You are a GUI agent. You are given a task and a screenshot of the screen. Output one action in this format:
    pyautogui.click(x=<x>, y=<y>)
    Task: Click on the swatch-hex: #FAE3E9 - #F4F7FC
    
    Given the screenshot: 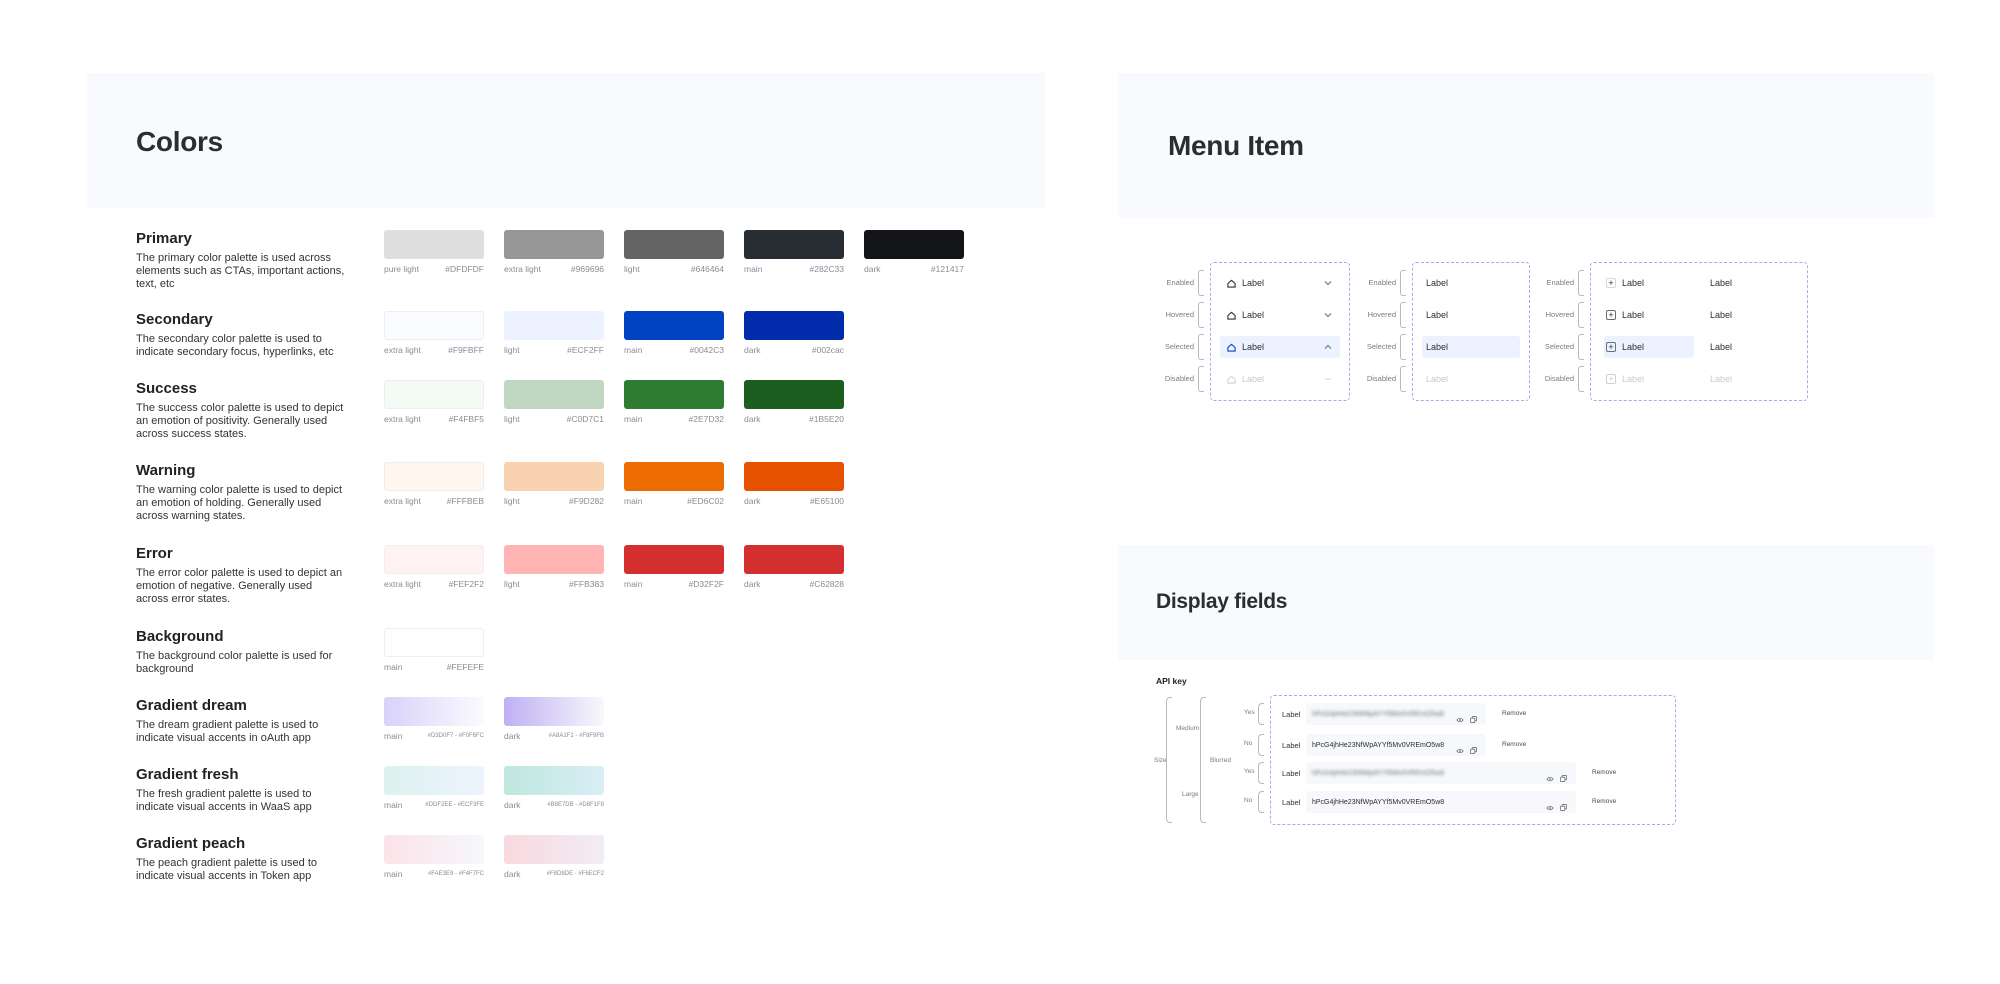 What is the action you would take?
    pyautogui.click(x=455, y=874)
    